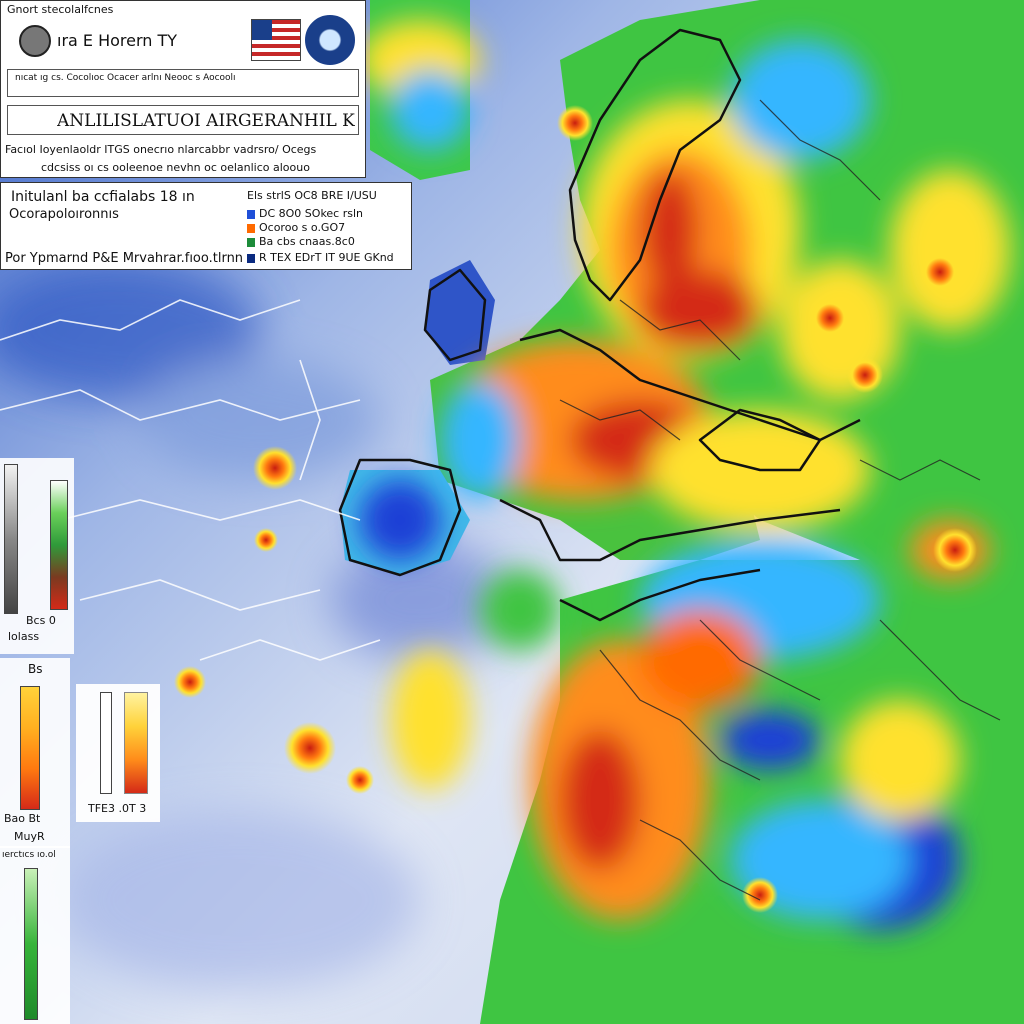  I want to click on info-line-3: Por Ypmarnd P&E Mrvahrar.fıoo.tlrnn, so click(124, 258).